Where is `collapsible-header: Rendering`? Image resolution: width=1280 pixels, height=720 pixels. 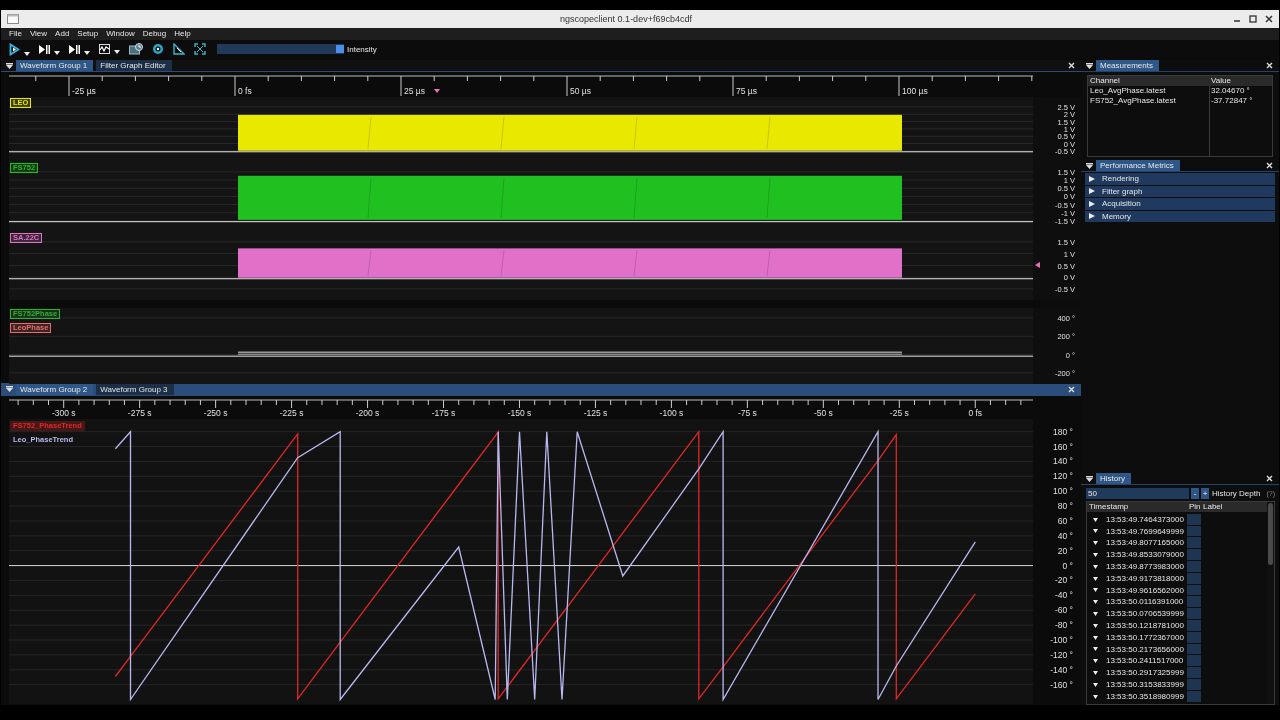
collapsible-header: Rendering is located at coordinates (1180, 179).